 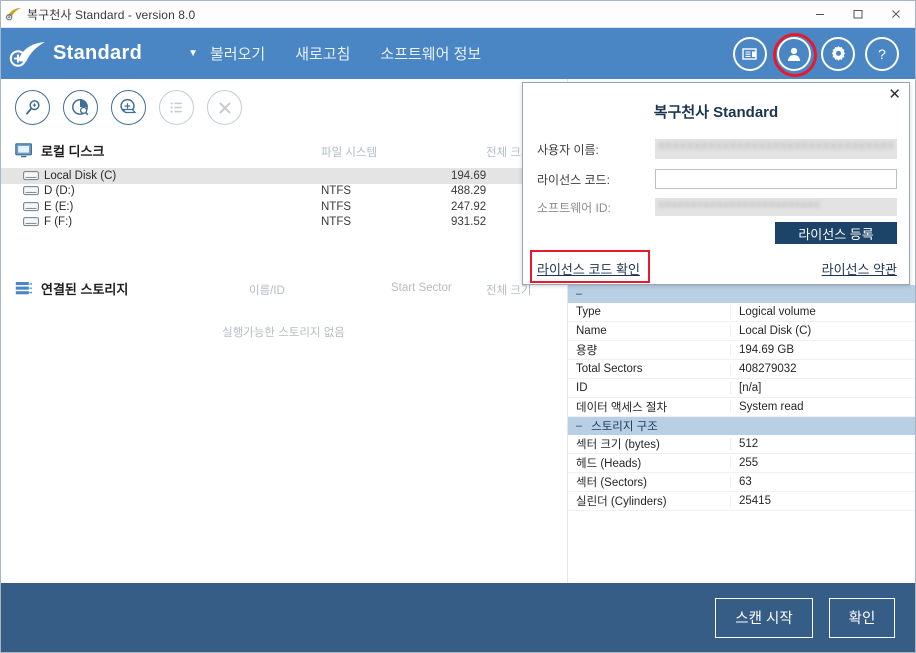 What do you see at coordinates (894, 94) in the screenshot?
I see `dialog-close-icon: ✕` at bounding box center [894, 94].